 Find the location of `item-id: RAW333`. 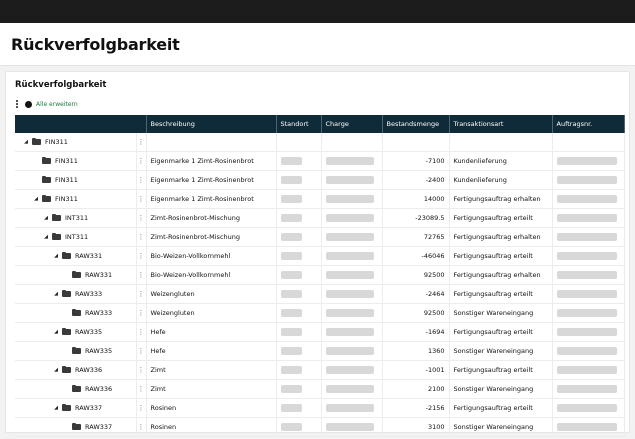

item-id: RAW333 is located at coordinates (89, 294).